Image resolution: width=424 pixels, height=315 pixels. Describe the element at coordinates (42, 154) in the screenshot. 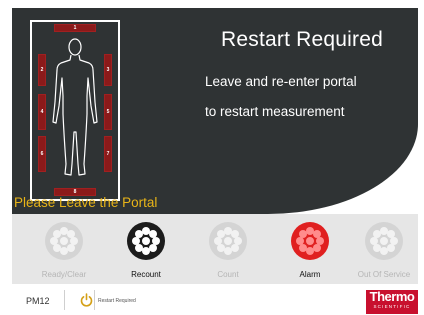

I see `detector-6: 6` at that location.